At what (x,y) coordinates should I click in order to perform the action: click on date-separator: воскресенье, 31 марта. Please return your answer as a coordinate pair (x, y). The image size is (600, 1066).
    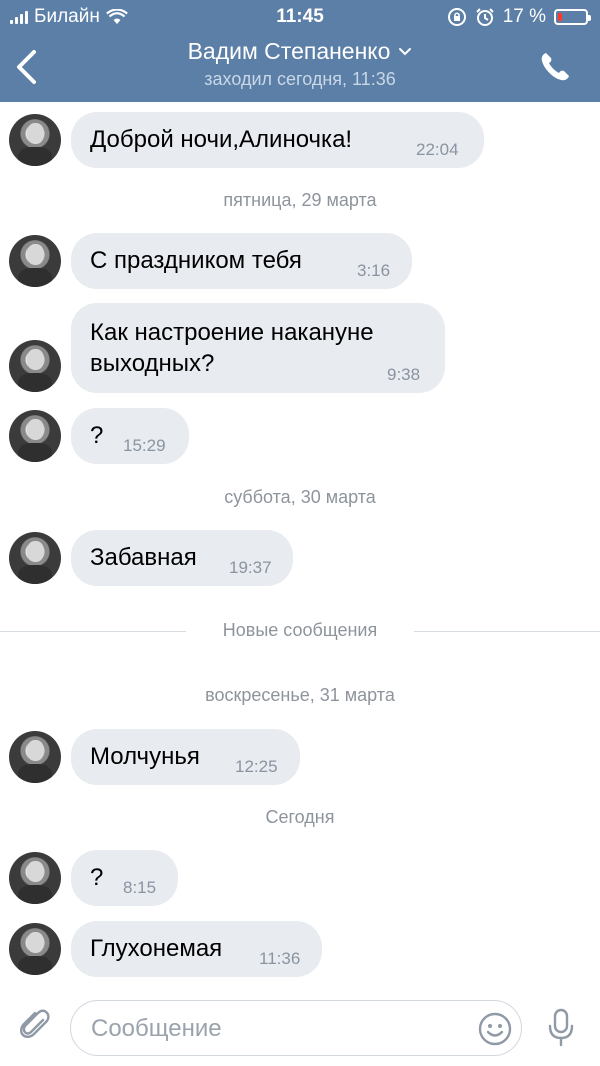
    Looking at the image, I should click on (300, 695).